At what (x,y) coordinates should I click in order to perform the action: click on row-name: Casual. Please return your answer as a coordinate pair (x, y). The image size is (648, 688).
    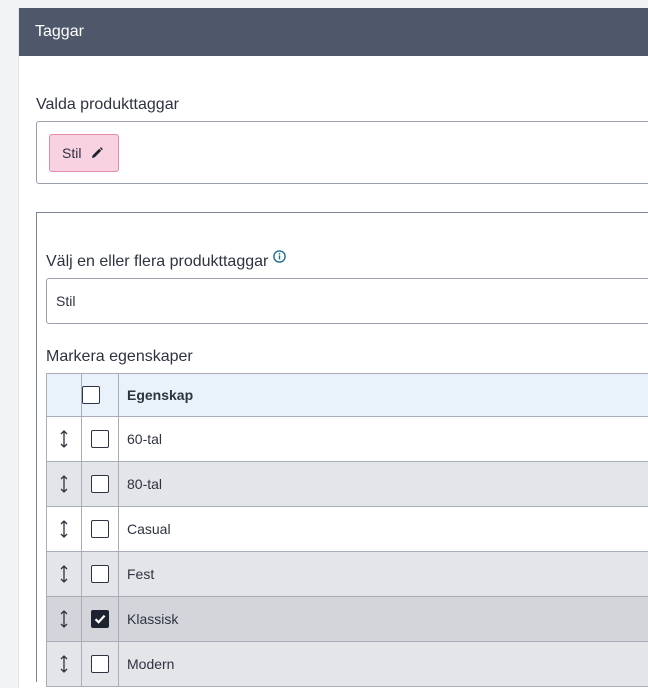
    Looking at the image, I should click on (383, 529).